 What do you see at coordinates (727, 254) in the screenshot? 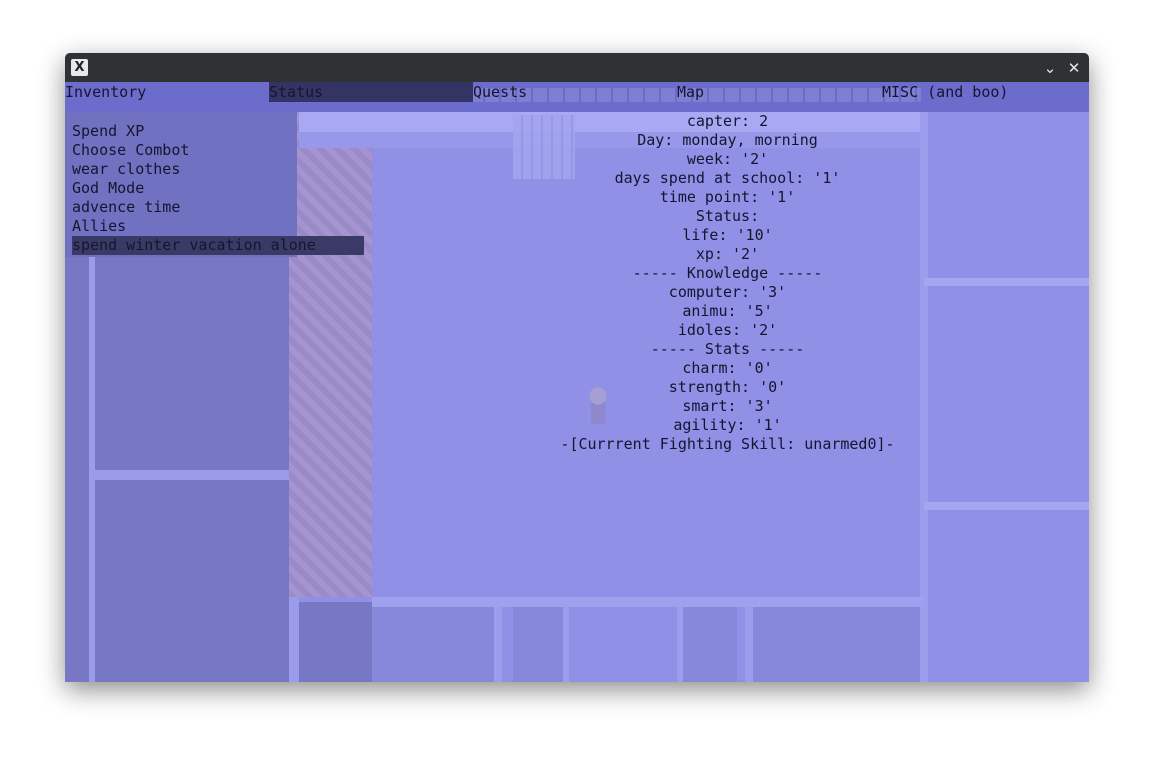
I see `status-xp: xp: '2'` at bounding box center [727, 254].